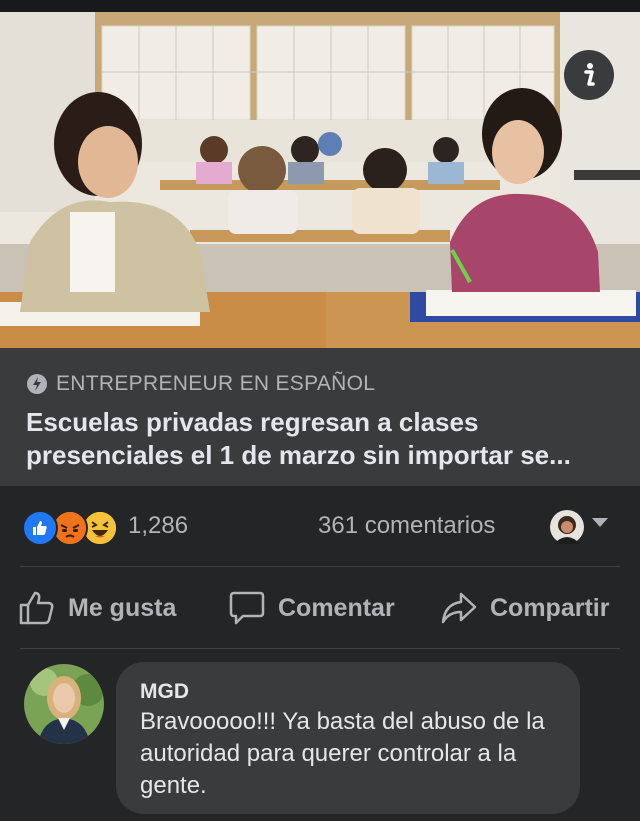 The image size is (640, 821). I want to click on post-actions: Me gusta Comentar Compartir, so click(320, 608).